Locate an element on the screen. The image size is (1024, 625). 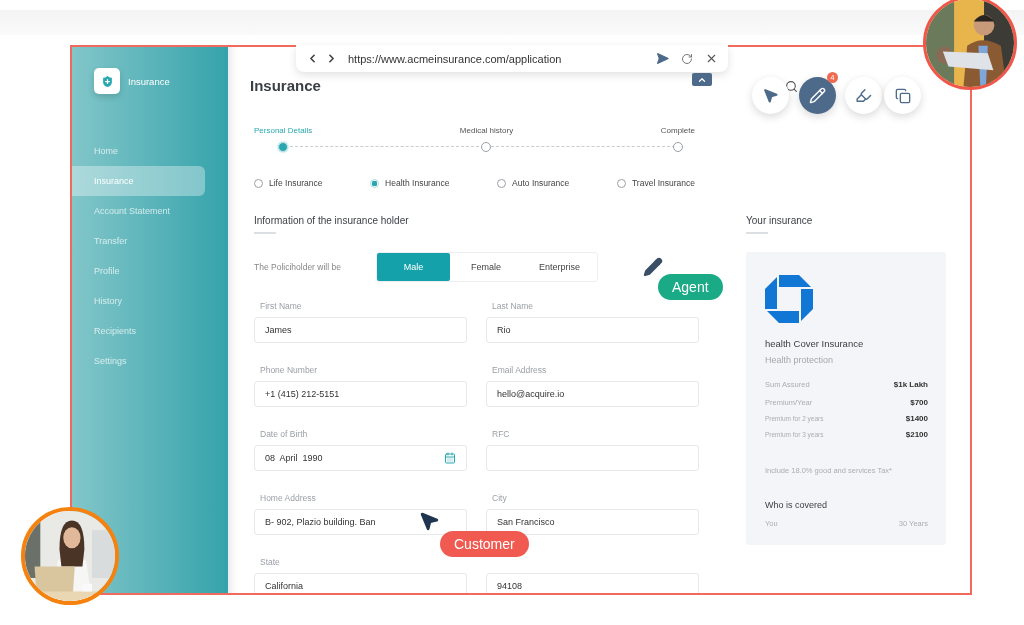
product-subtitle: Health protection is located at coordinates (800, 360).